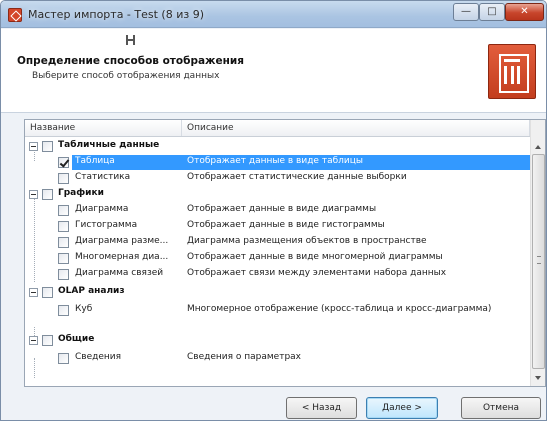  Describe the element at coordinates (98, 357) in the screenshot. I see `item-label: Сведения` at that location.